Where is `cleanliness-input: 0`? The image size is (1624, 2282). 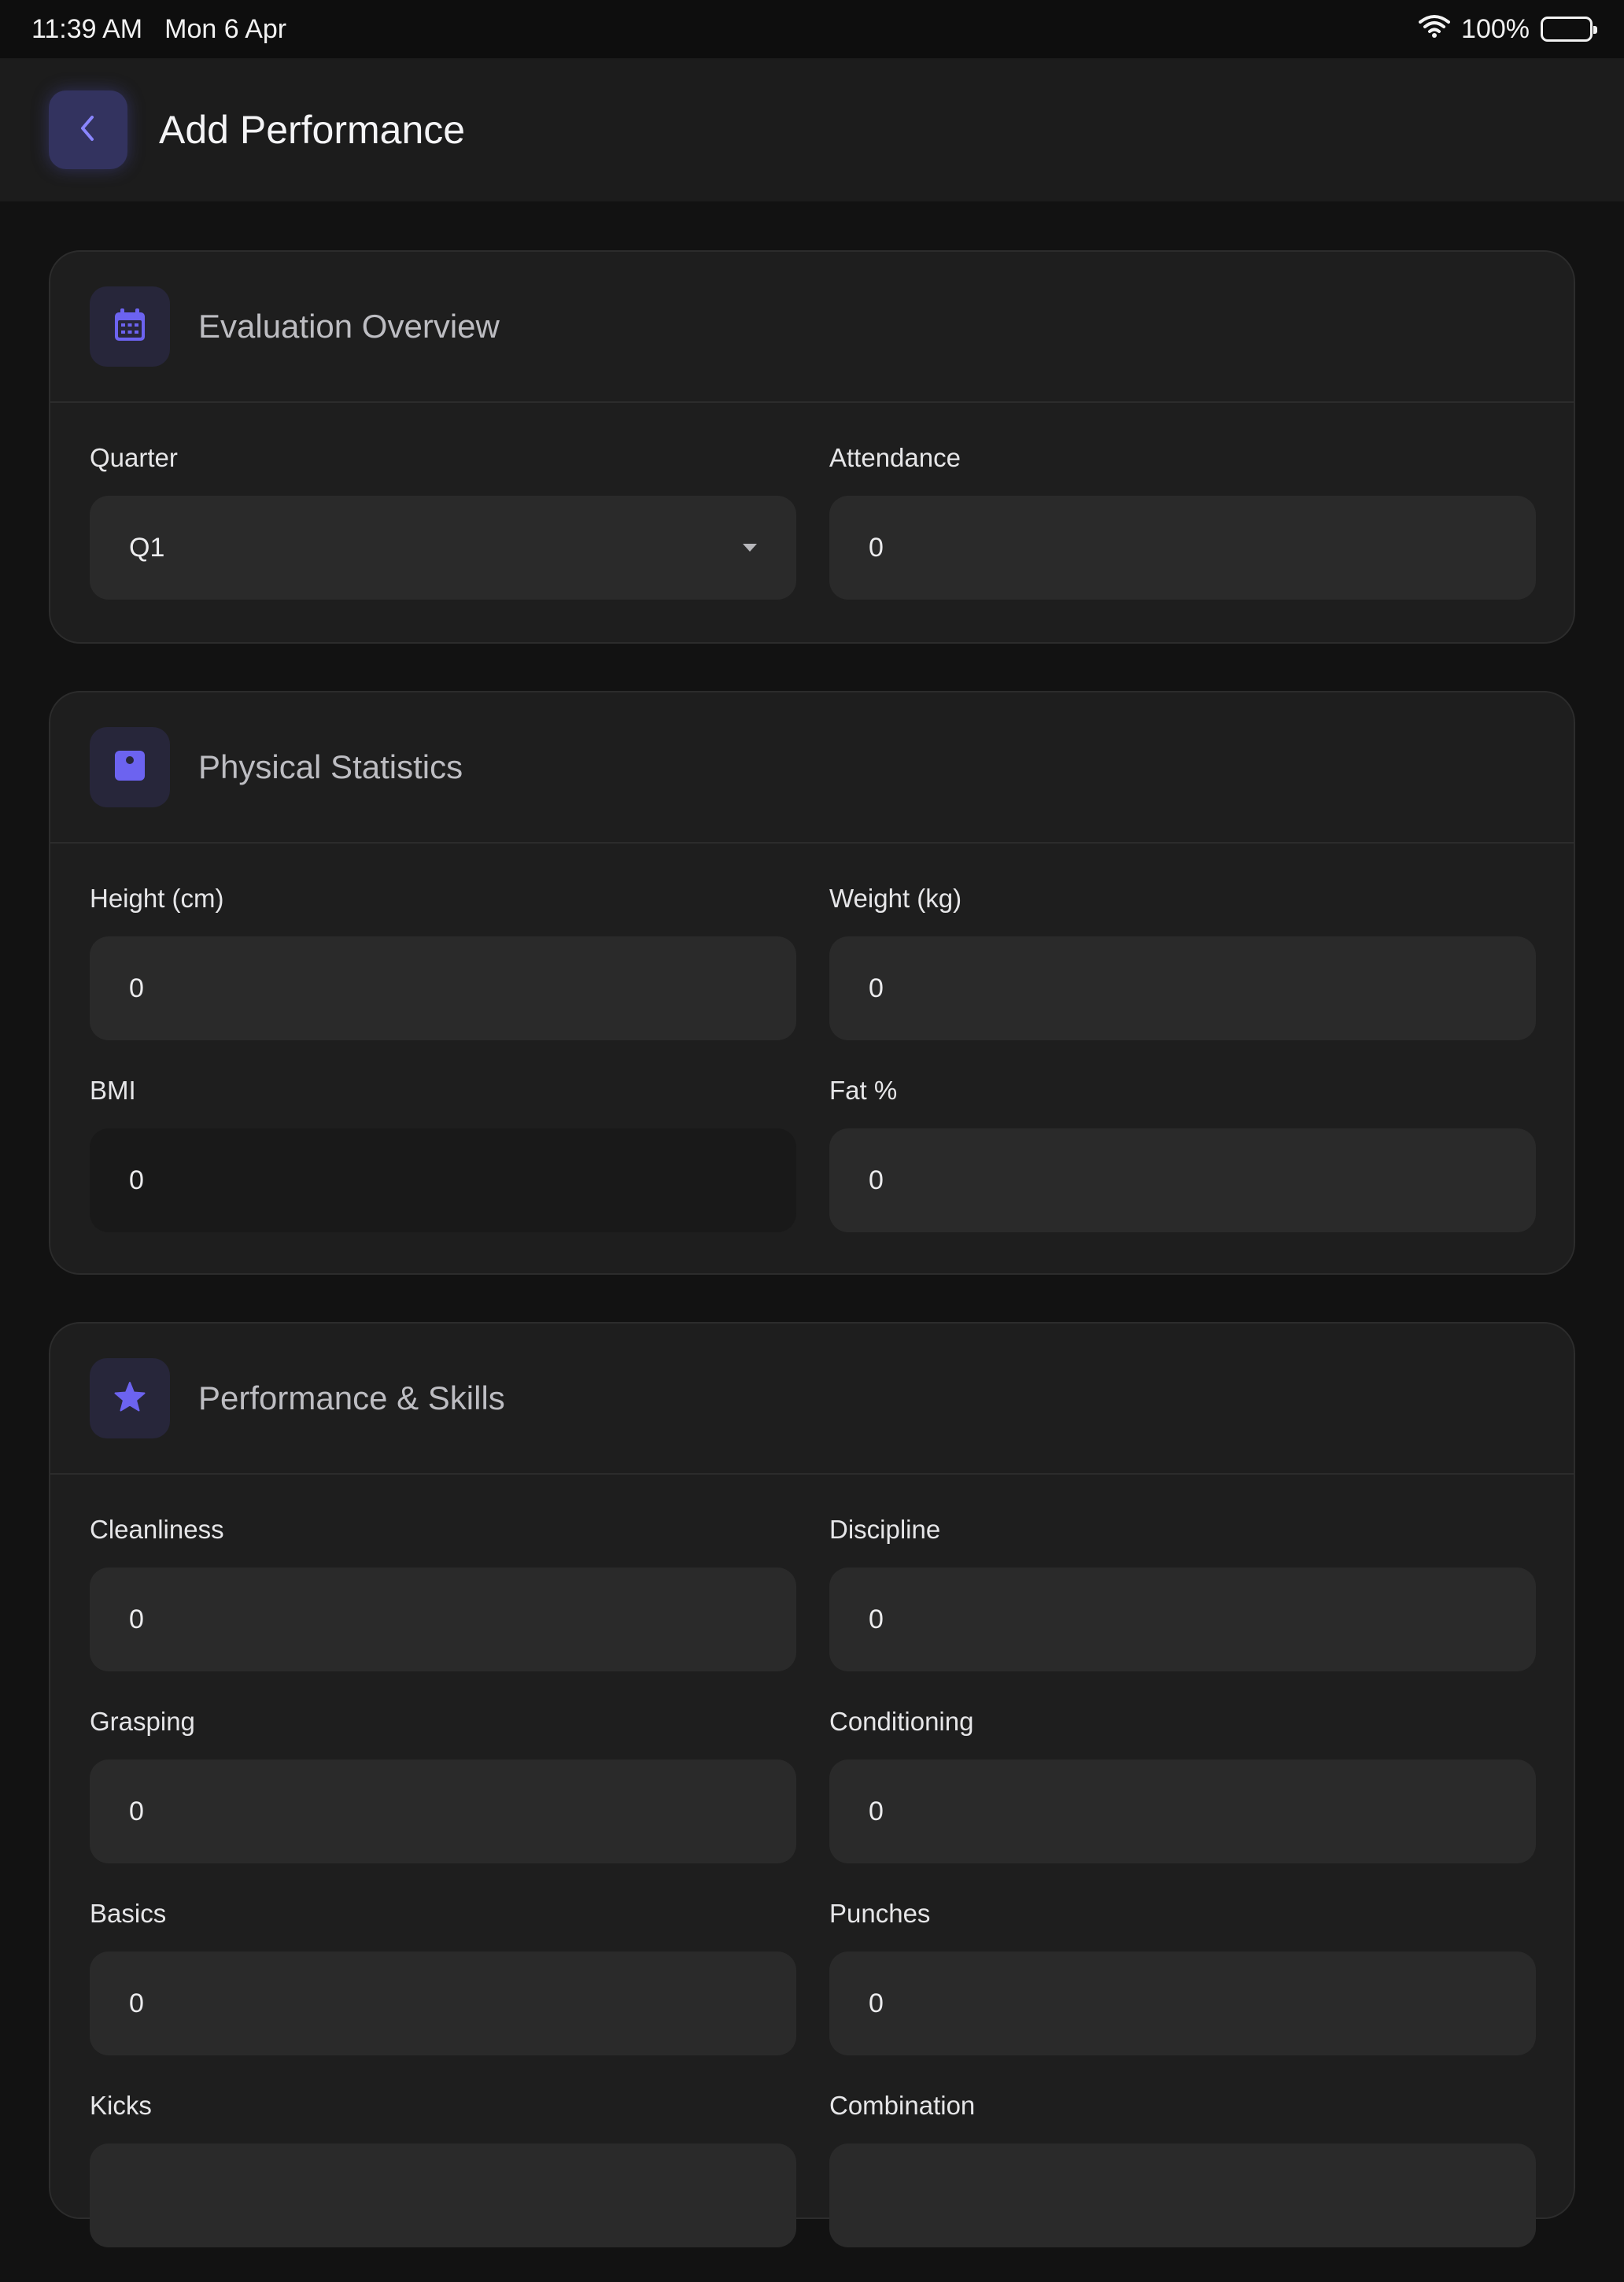 cleanliness-input: 0 is located at coordinates (443, 1619).